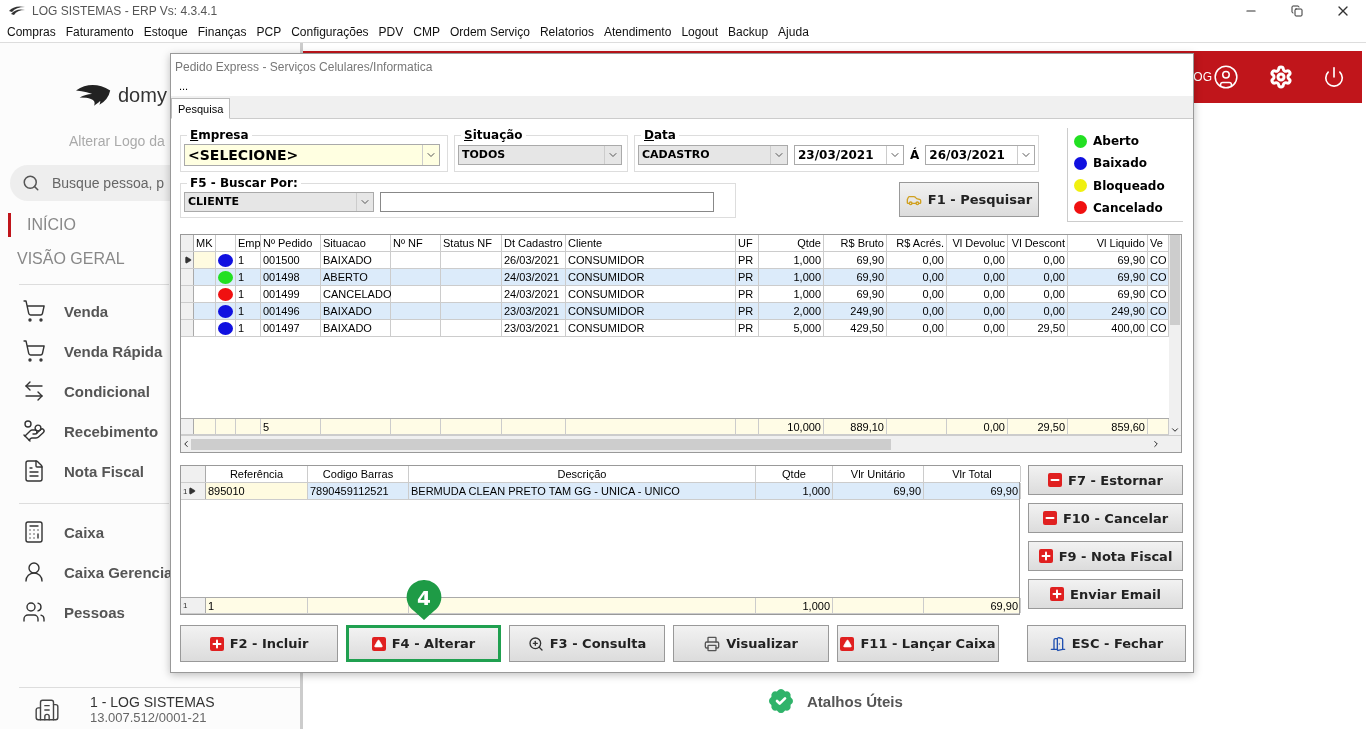 Image resolution: width=1366 pixels, height=729 pixels. Describe the element at coordinates (1108, 328) in the screenshot. I see `table-cell: 400,00` at that location.